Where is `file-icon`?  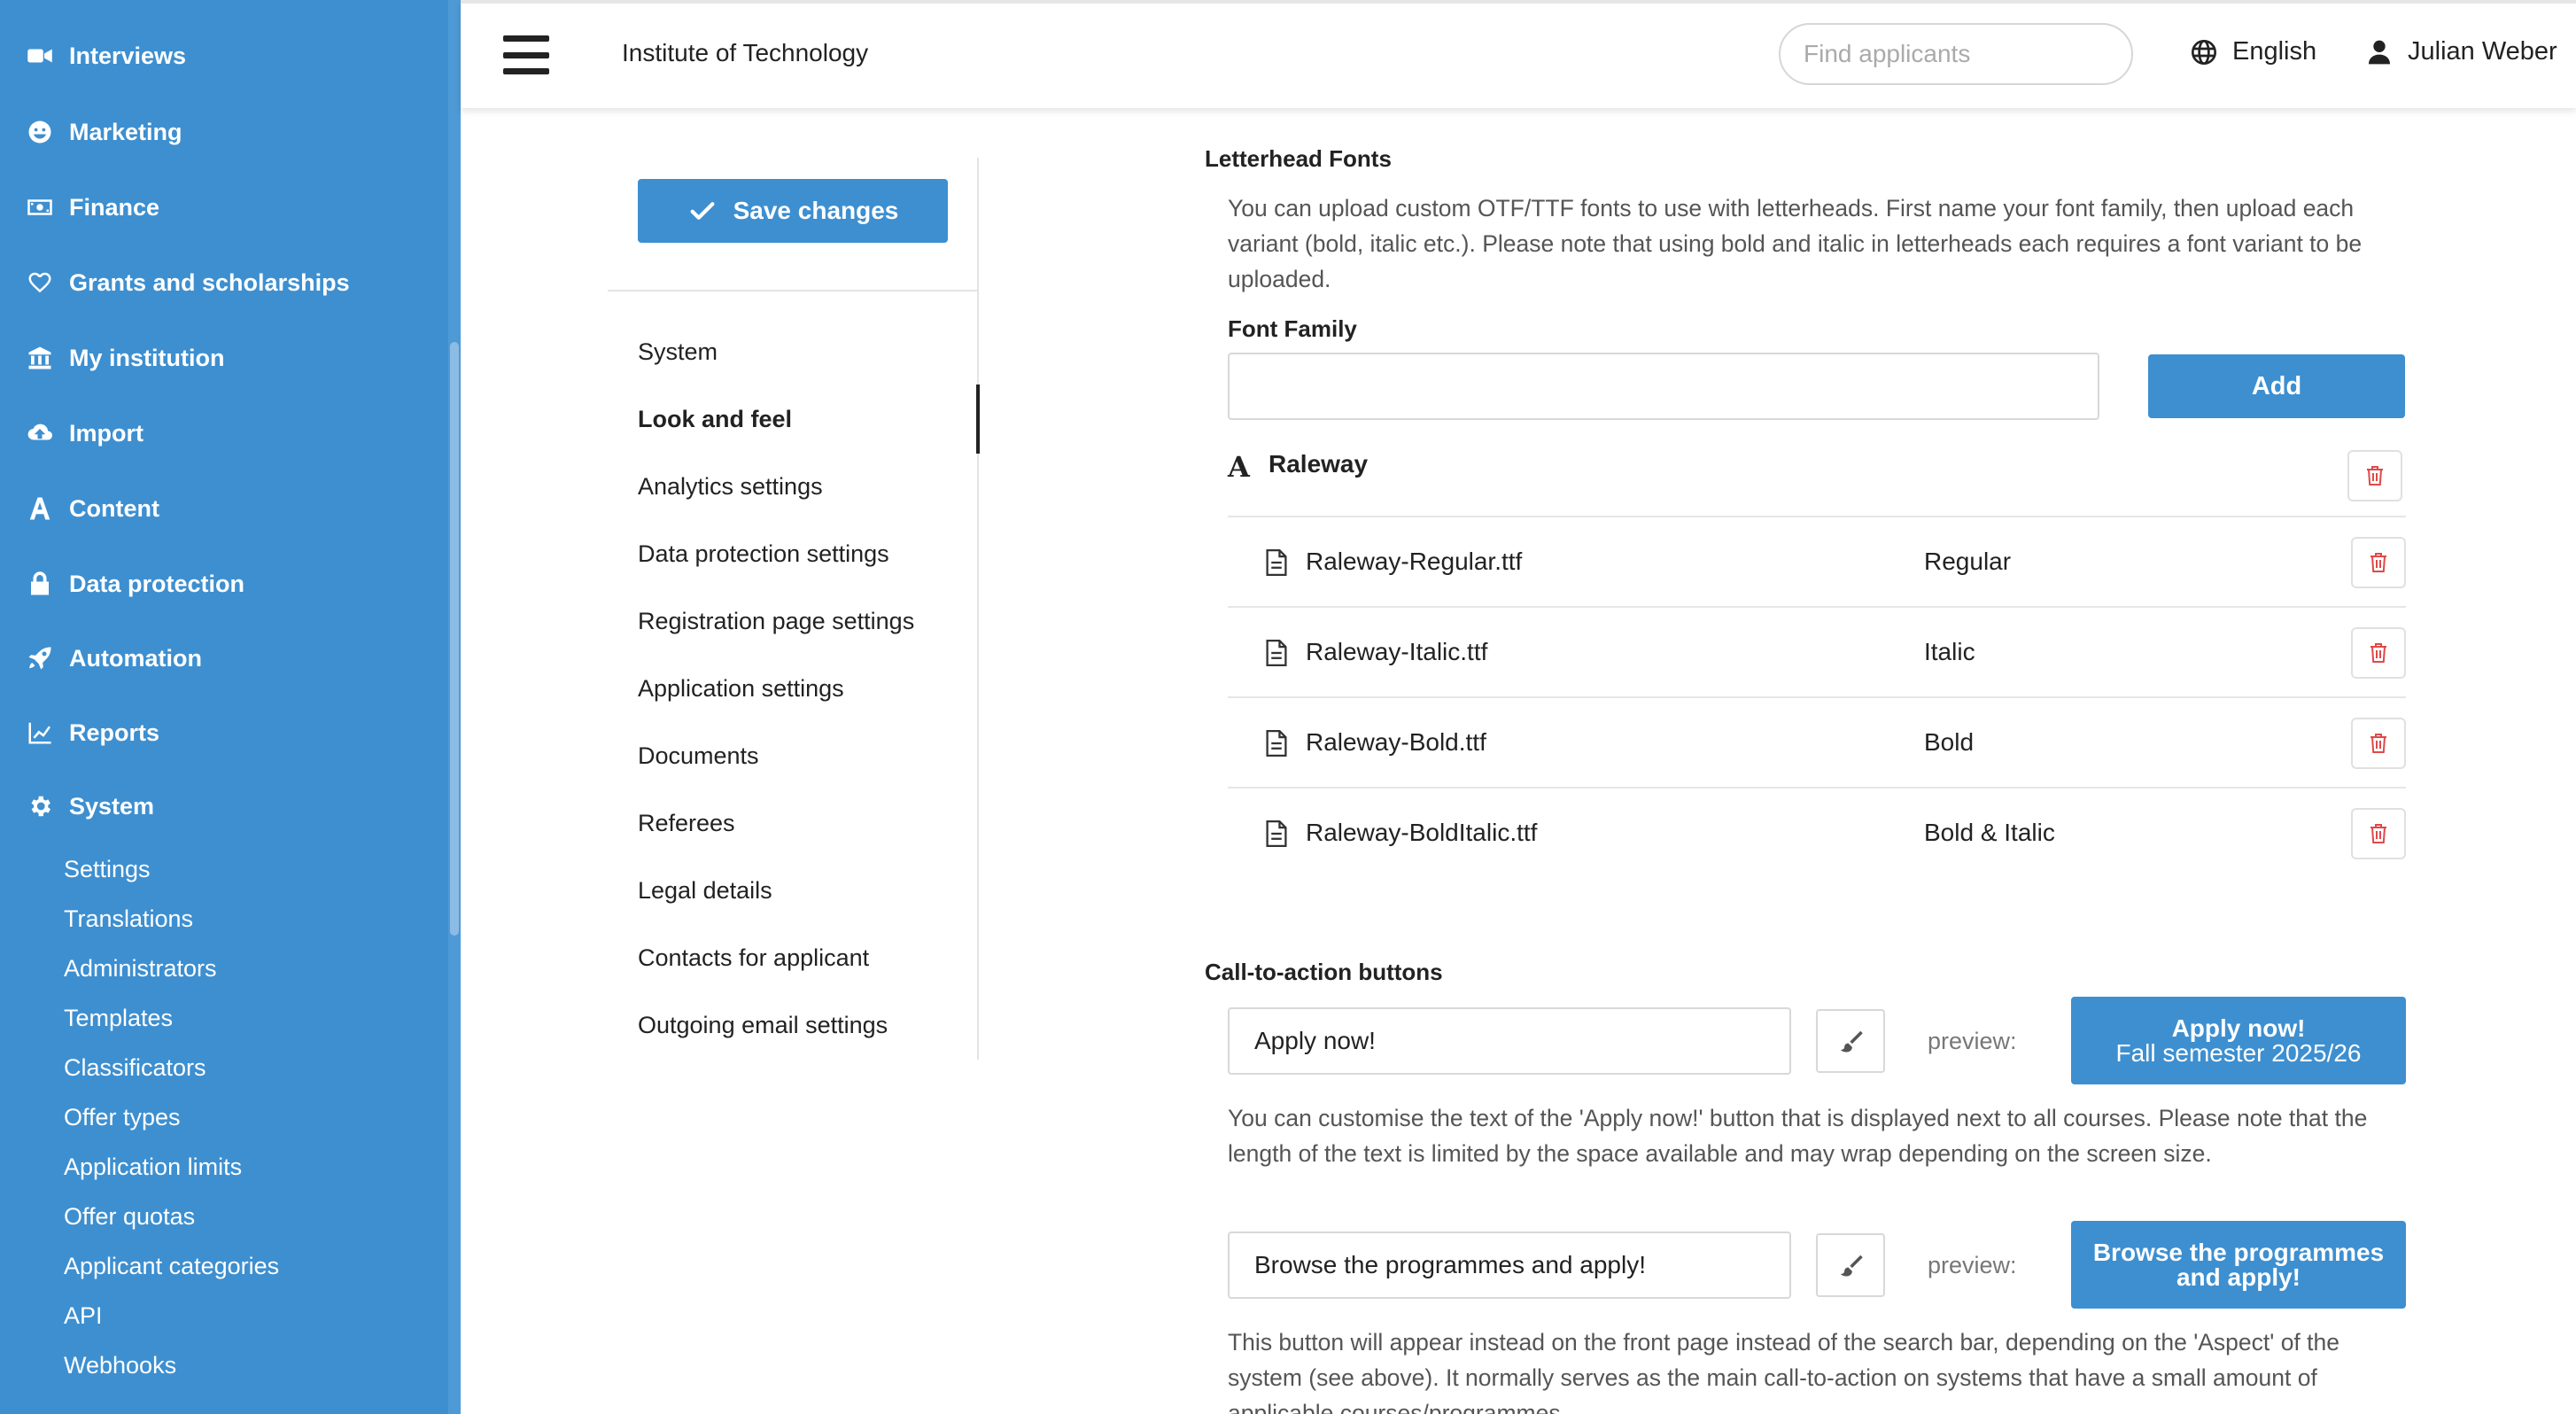
file-icon is located at coordinates (1276, 653).